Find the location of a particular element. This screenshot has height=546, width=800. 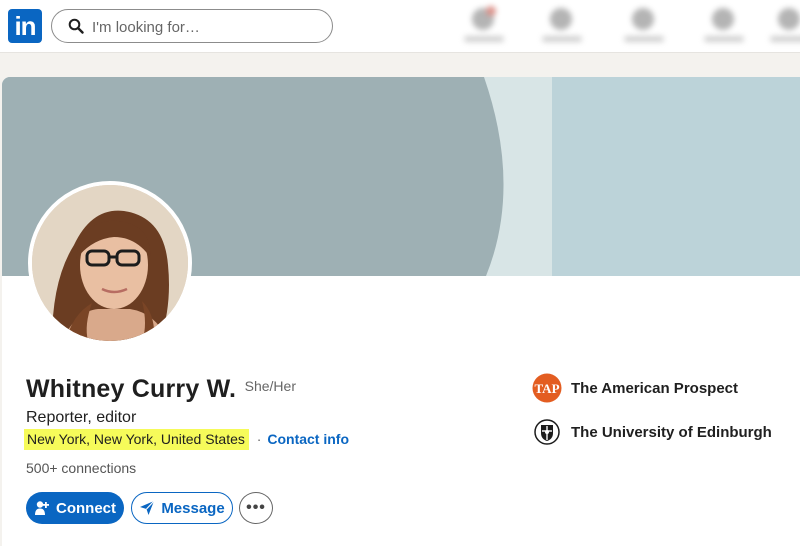

experience-org-name: The American Prospect is located at coordinates (654, 388).